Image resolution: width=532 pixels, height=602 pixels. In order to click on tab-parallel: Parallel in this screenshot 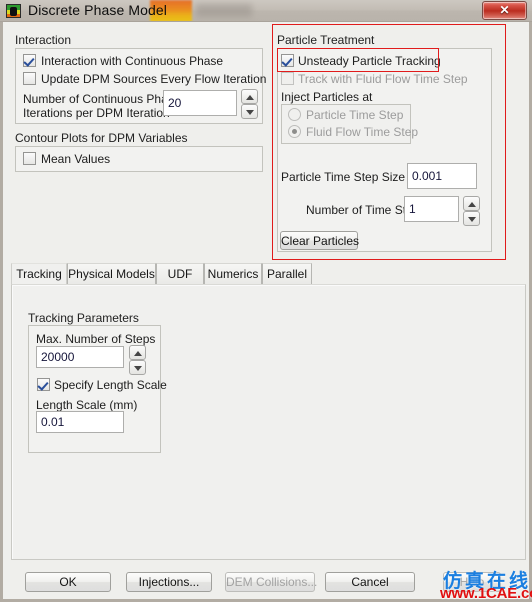, I will do `click(287, 274)`.